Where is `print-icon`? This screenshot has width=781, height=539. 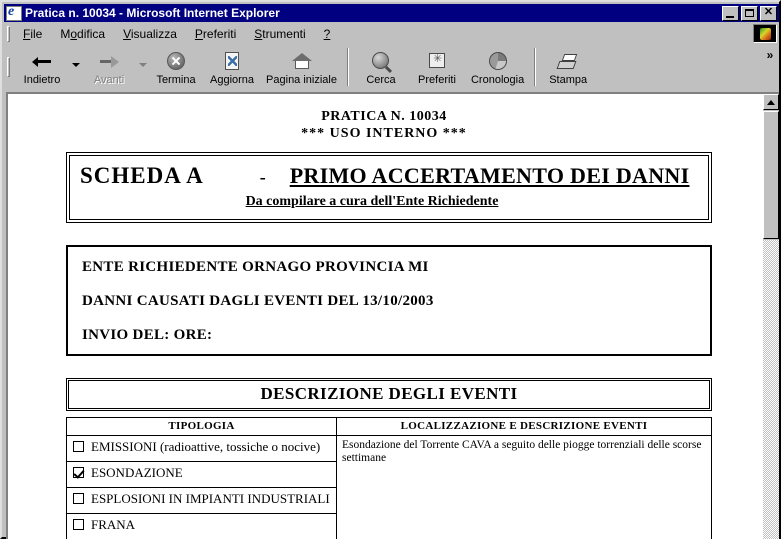
print-icon is located at coordinates (568, 61).